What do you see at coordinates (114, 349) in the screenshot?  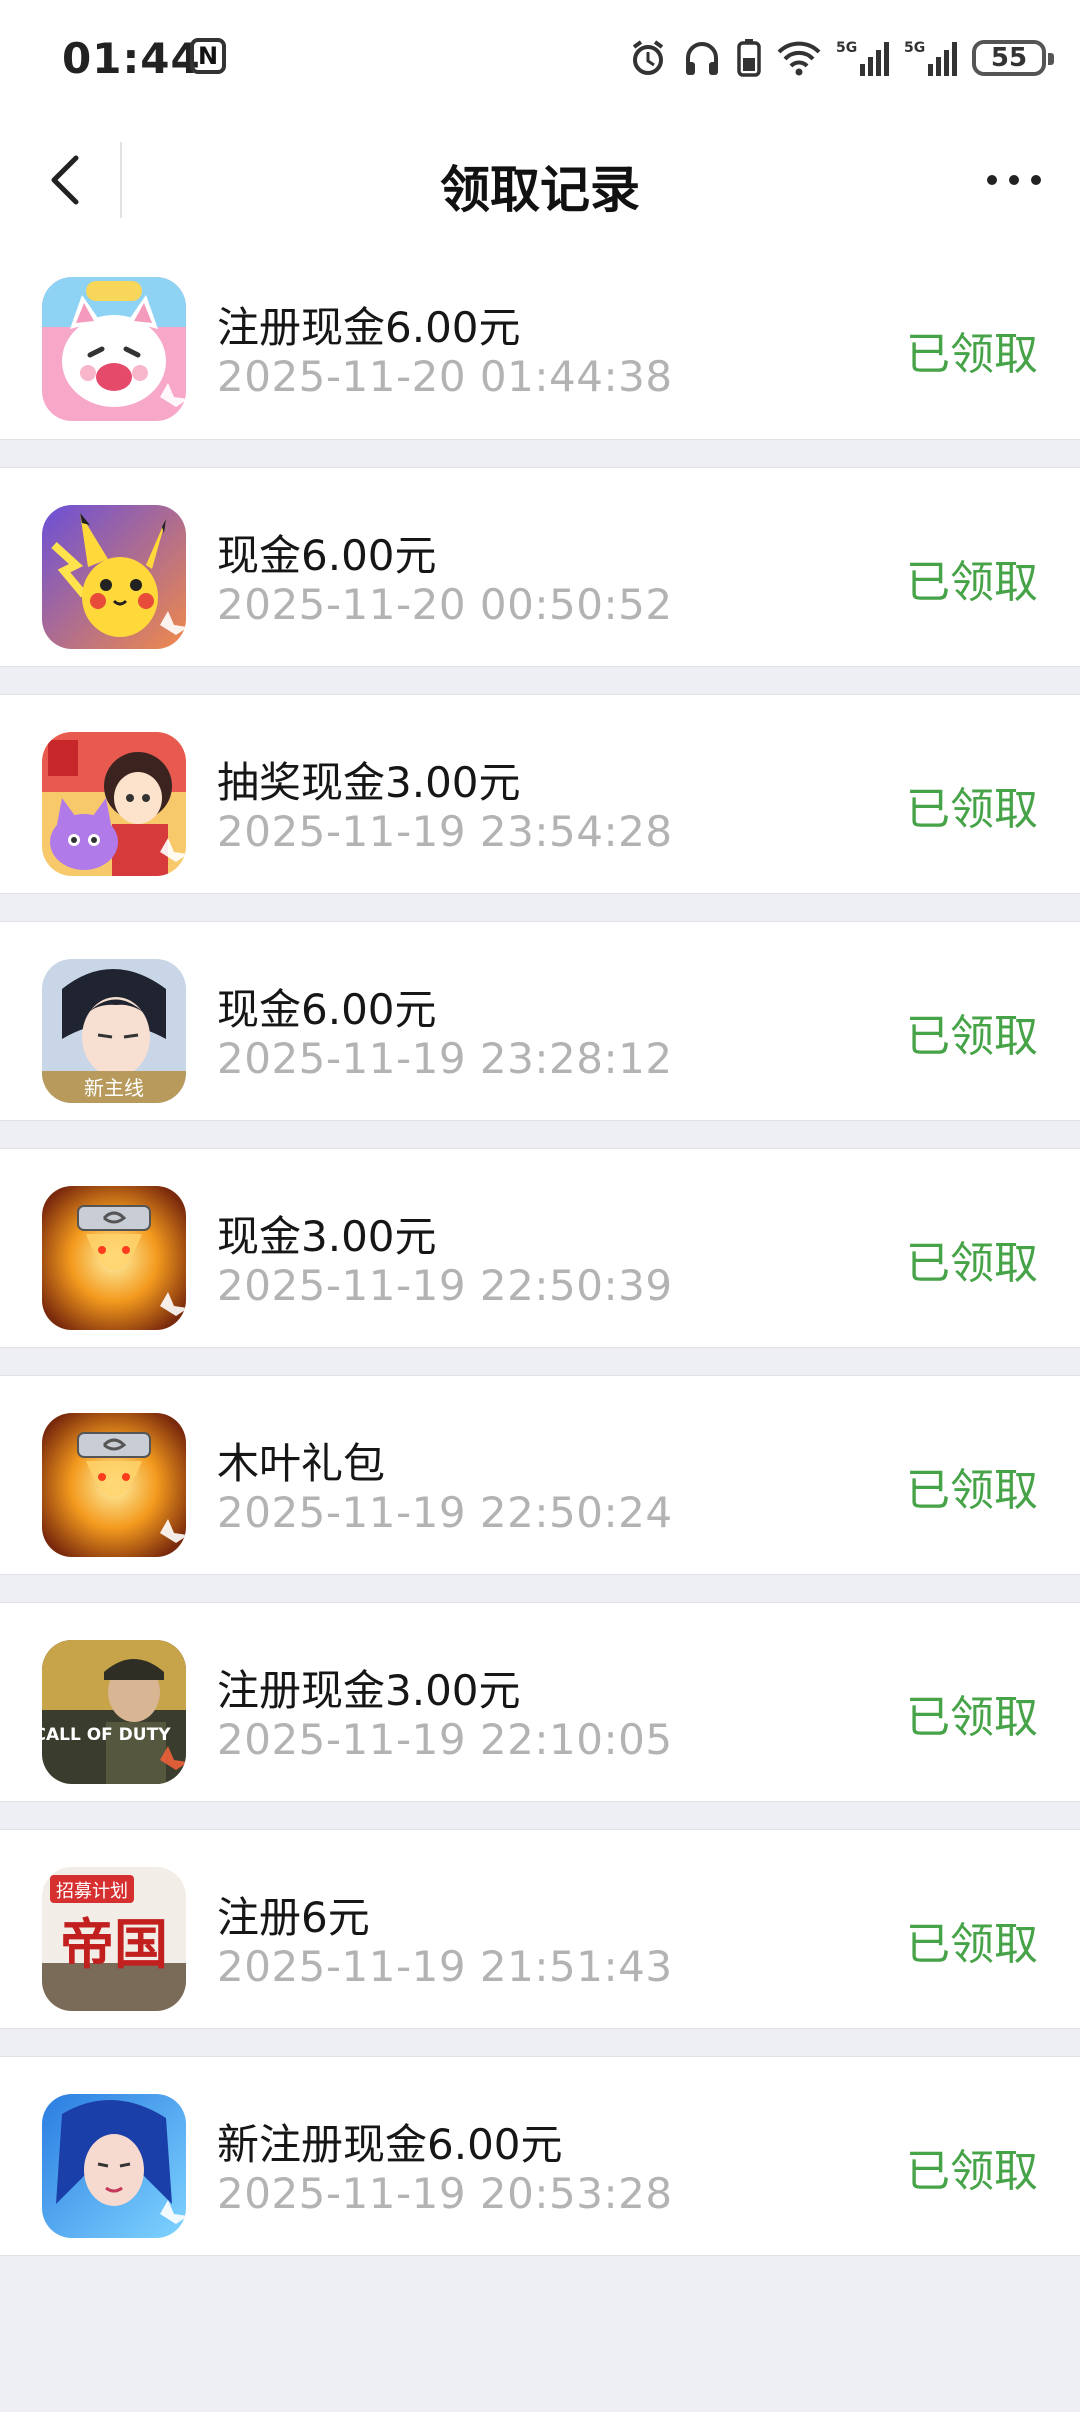 I see `cat-mascot-game-icon` at bounding box center [114, 349].